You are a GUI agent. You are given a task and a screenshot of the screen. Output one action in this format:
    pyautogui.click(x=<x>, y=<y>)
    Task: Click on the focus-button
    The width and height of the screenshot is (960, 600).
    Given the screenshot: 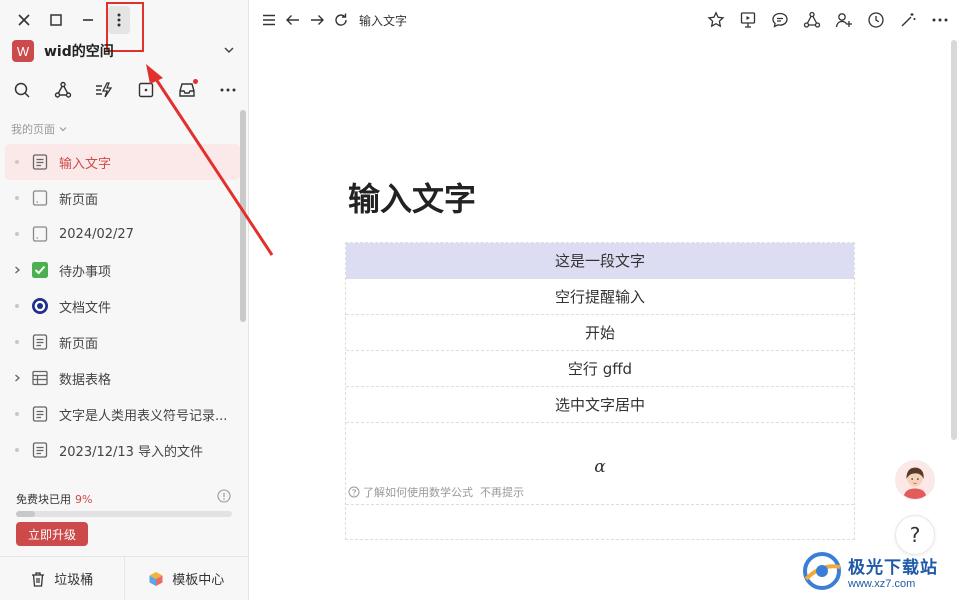 What is the action you would take?
    pyautogui.click(x=146, y=90)
    